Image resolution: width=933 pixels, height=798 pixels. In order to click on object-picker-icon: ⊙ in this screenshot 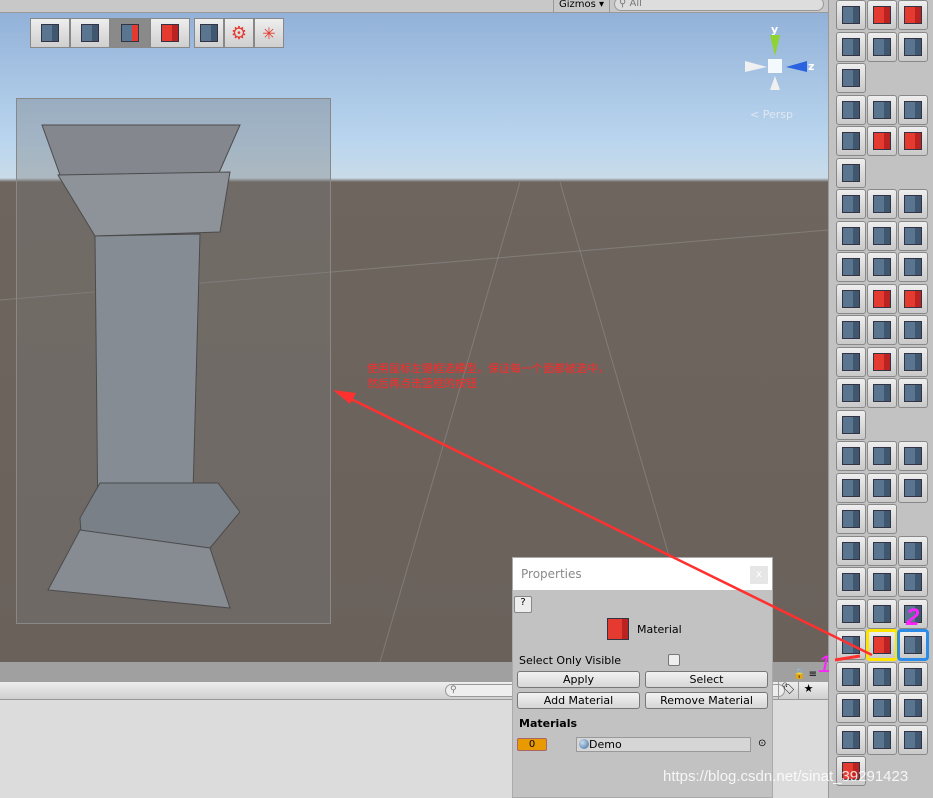, I will do `click(762, 743)`.